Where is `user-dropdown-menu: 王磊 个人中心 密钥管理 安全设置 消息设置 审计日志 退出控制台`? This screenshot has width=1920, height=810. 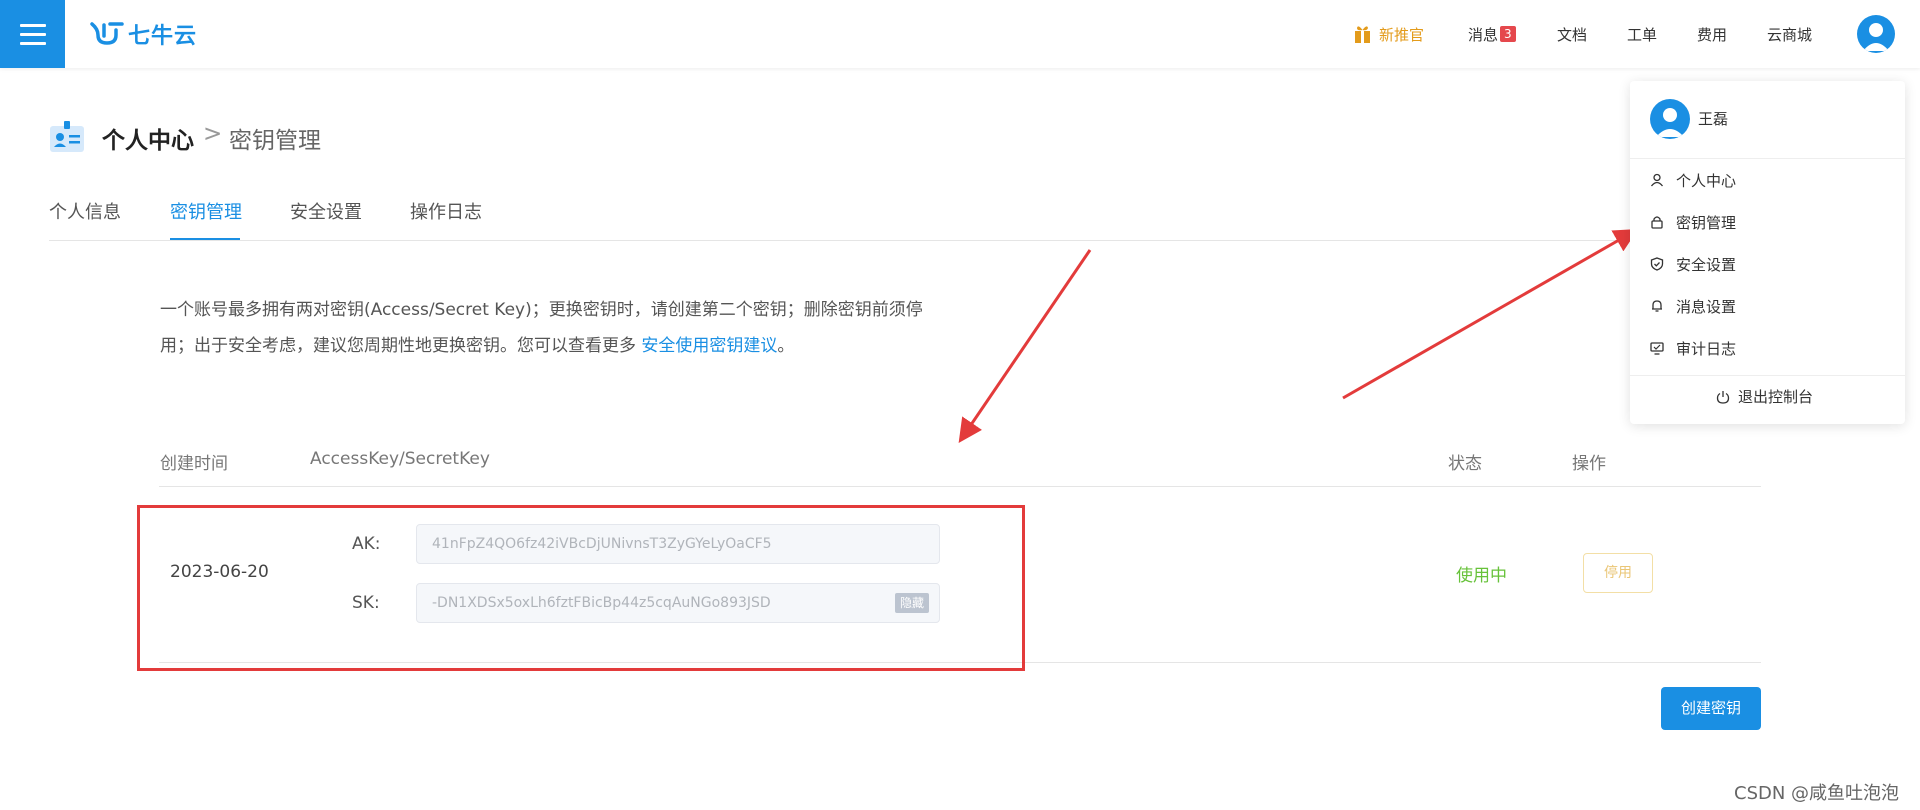 user-dropdown-menu: 王磊 个人中心 密钥管理 安全设置 消息设置 审计日志 退出控制台 is located at coordinates (1767, 252).